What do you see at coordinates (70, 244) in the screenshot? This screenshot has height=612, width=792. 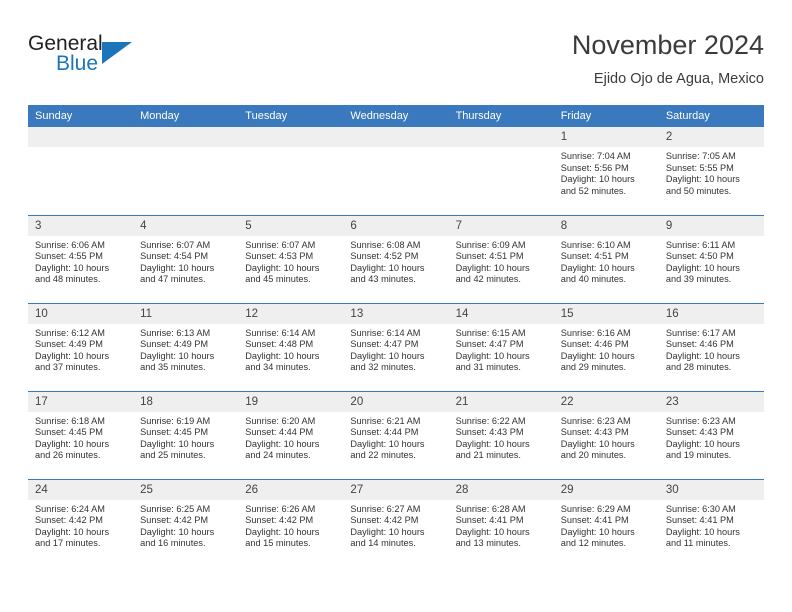 I see `sunrise-text: Sunrise: 6:06 AM` at bounding box center [70, 244].